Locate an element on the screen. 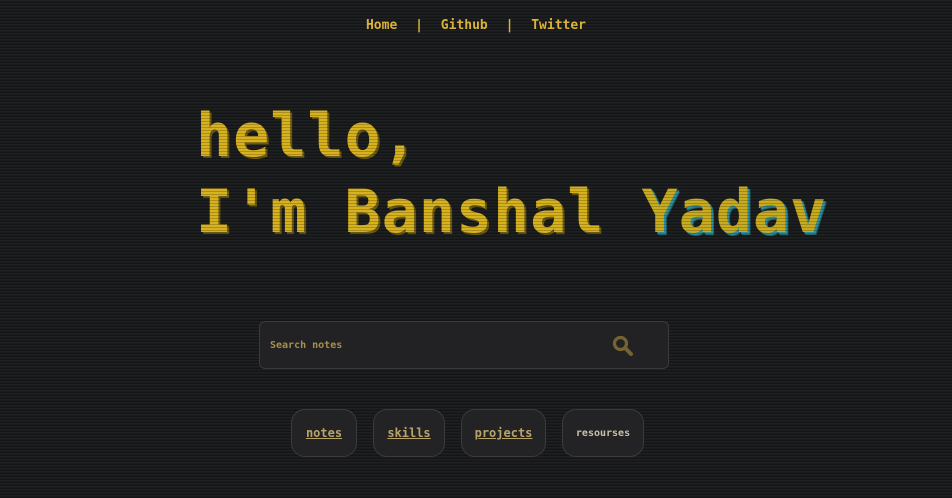  link-resources: resourses is located at coordinates (603, 433).